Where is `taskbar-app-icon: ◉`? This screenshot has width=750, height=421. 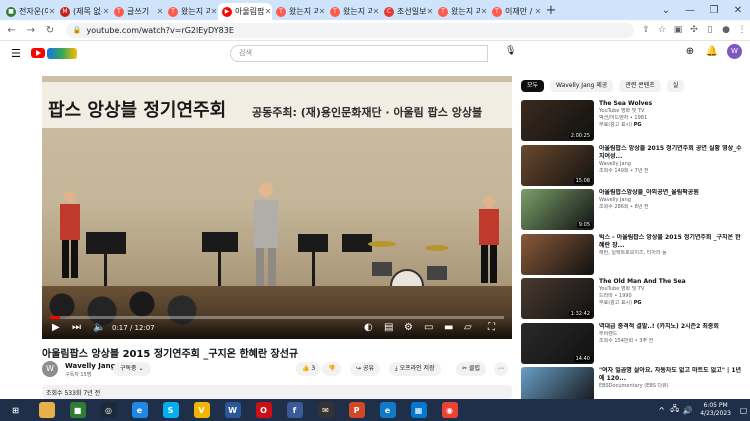
taskbar-app-icon: ◉ is located at coordinates (449, 410).